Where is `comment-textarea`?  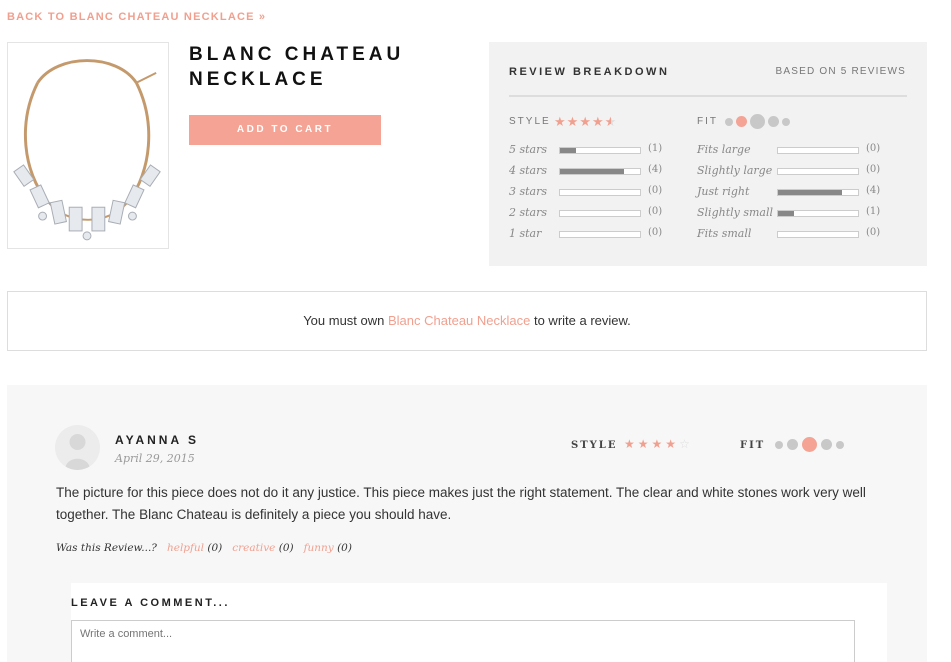
comment-textarea is located at coordinates (463, 641).